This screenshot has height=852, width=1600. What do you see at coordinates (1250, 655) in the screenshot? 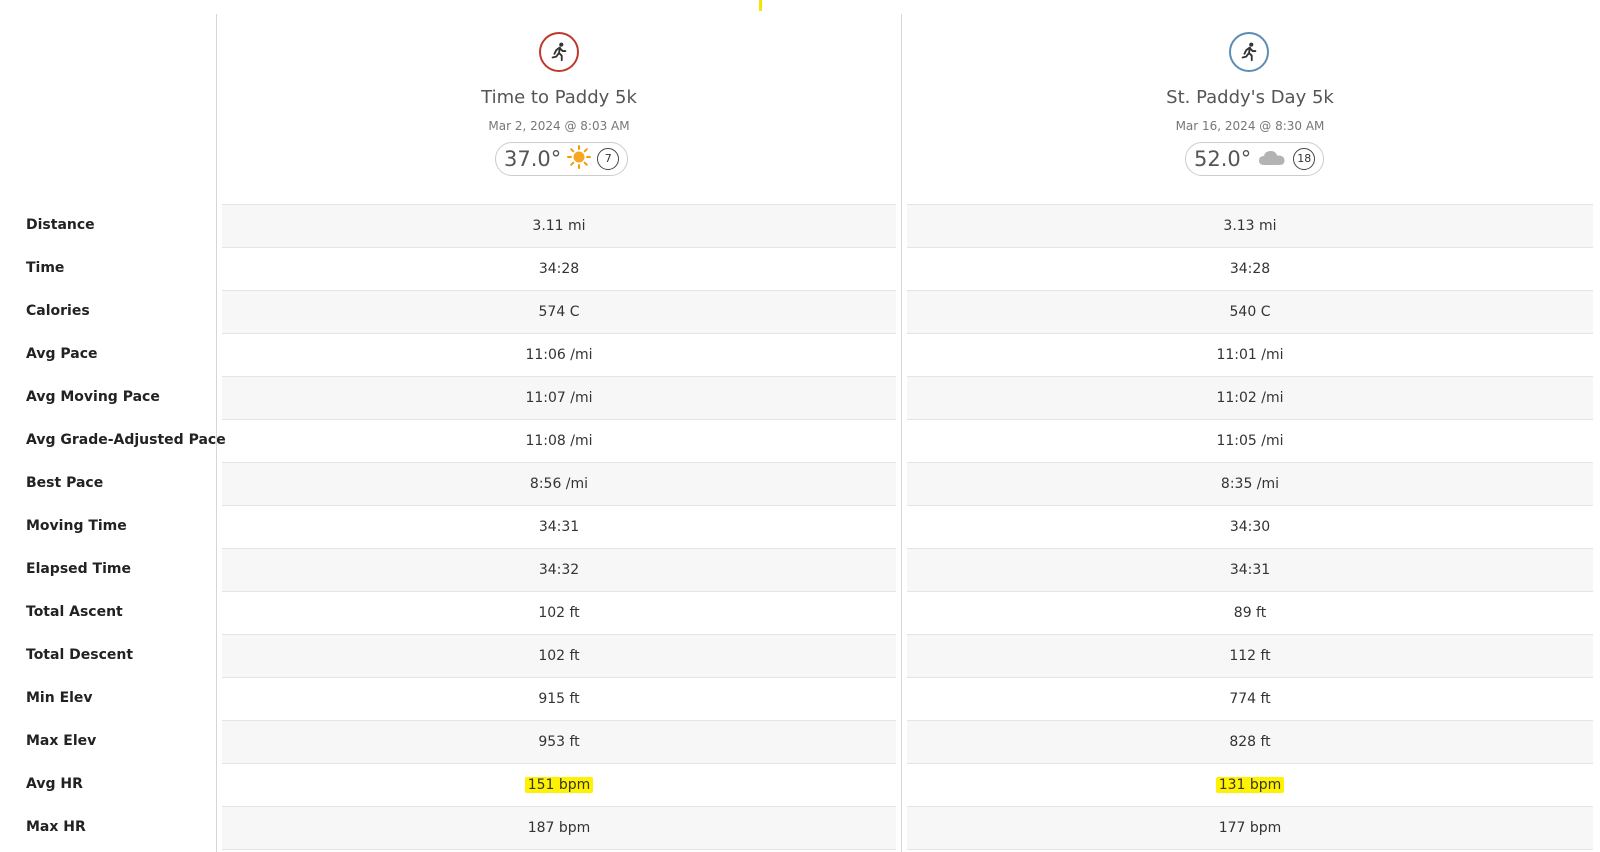
I see `table-row: 112 ft` at bounding box center [1250, 655].